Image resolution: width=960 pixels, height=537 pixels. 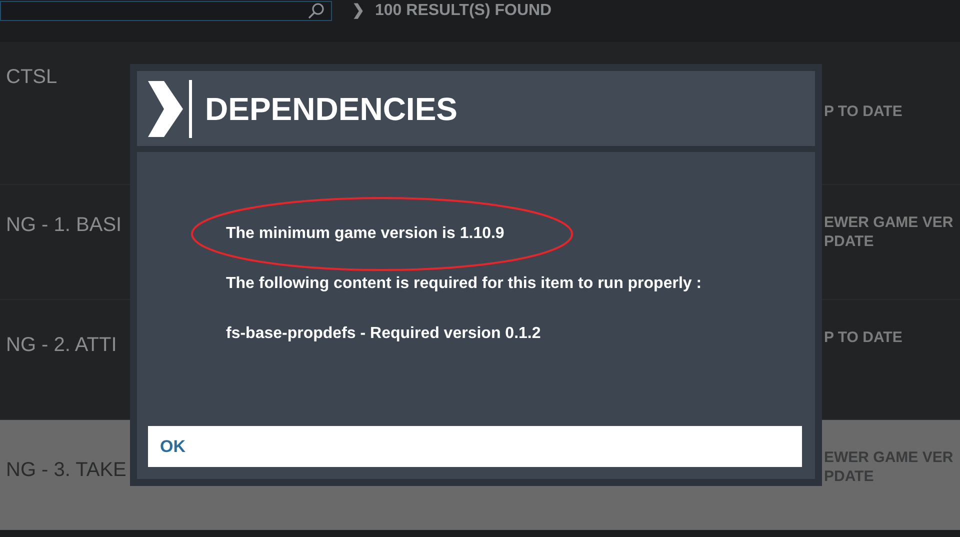 What do you see at coordinates (32, 77) in the screenshot?
I see `item-title: CTSL` at bounding box center [32, 77].